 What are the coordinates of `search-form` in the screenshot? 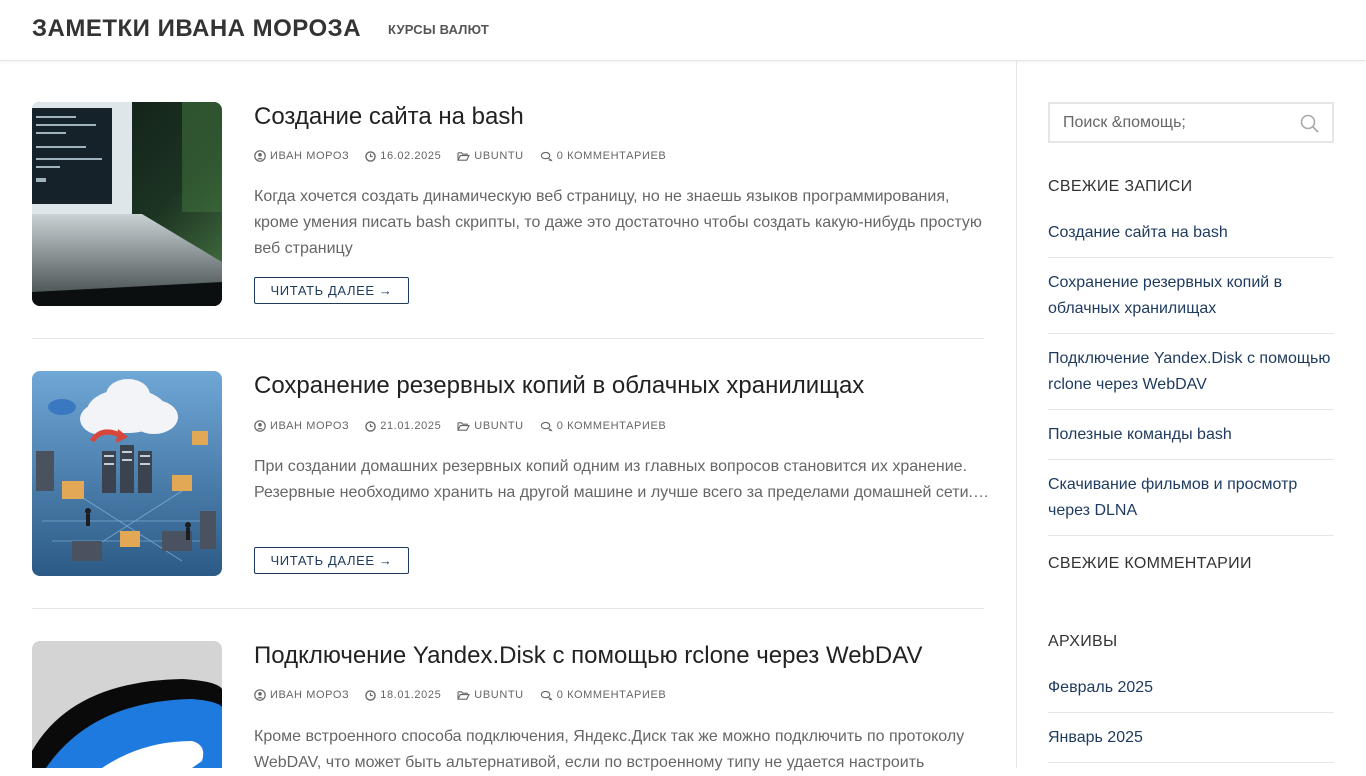 It's located at (1191, 122).